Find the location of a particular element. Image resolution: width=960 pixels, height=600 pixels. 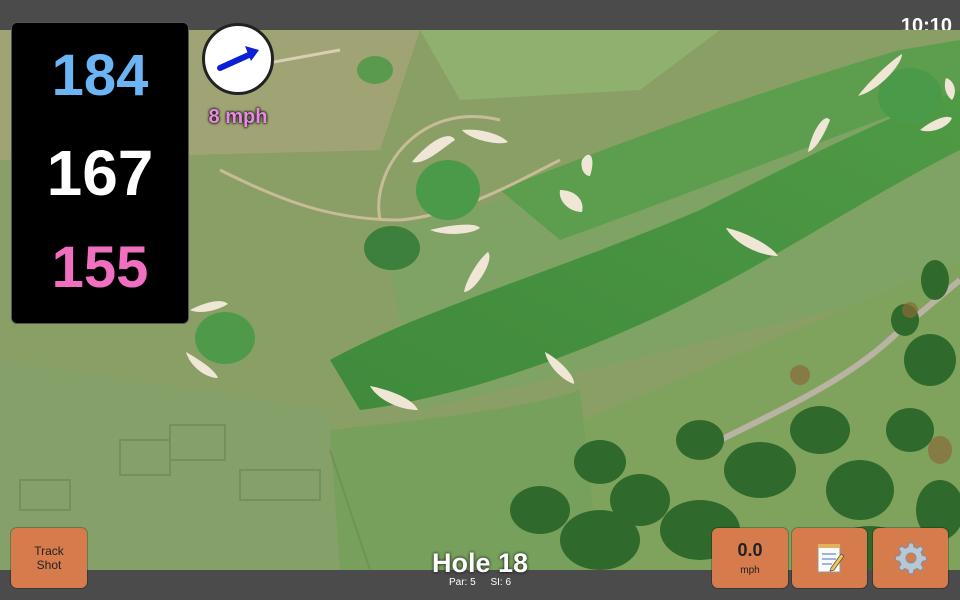

track-shot-label-line2: Shot is located at coordinates (49, 565).